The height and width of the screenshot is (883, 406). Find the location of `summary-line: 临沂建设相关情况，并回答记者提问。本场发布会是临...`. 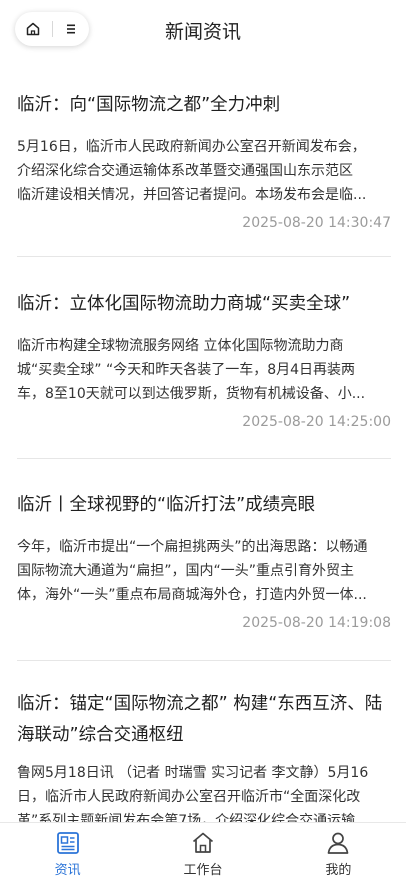

summary-line: 临沂建设相关情况，并回答记者提问。本场发布会是临... is located at coordinates (192, 195).